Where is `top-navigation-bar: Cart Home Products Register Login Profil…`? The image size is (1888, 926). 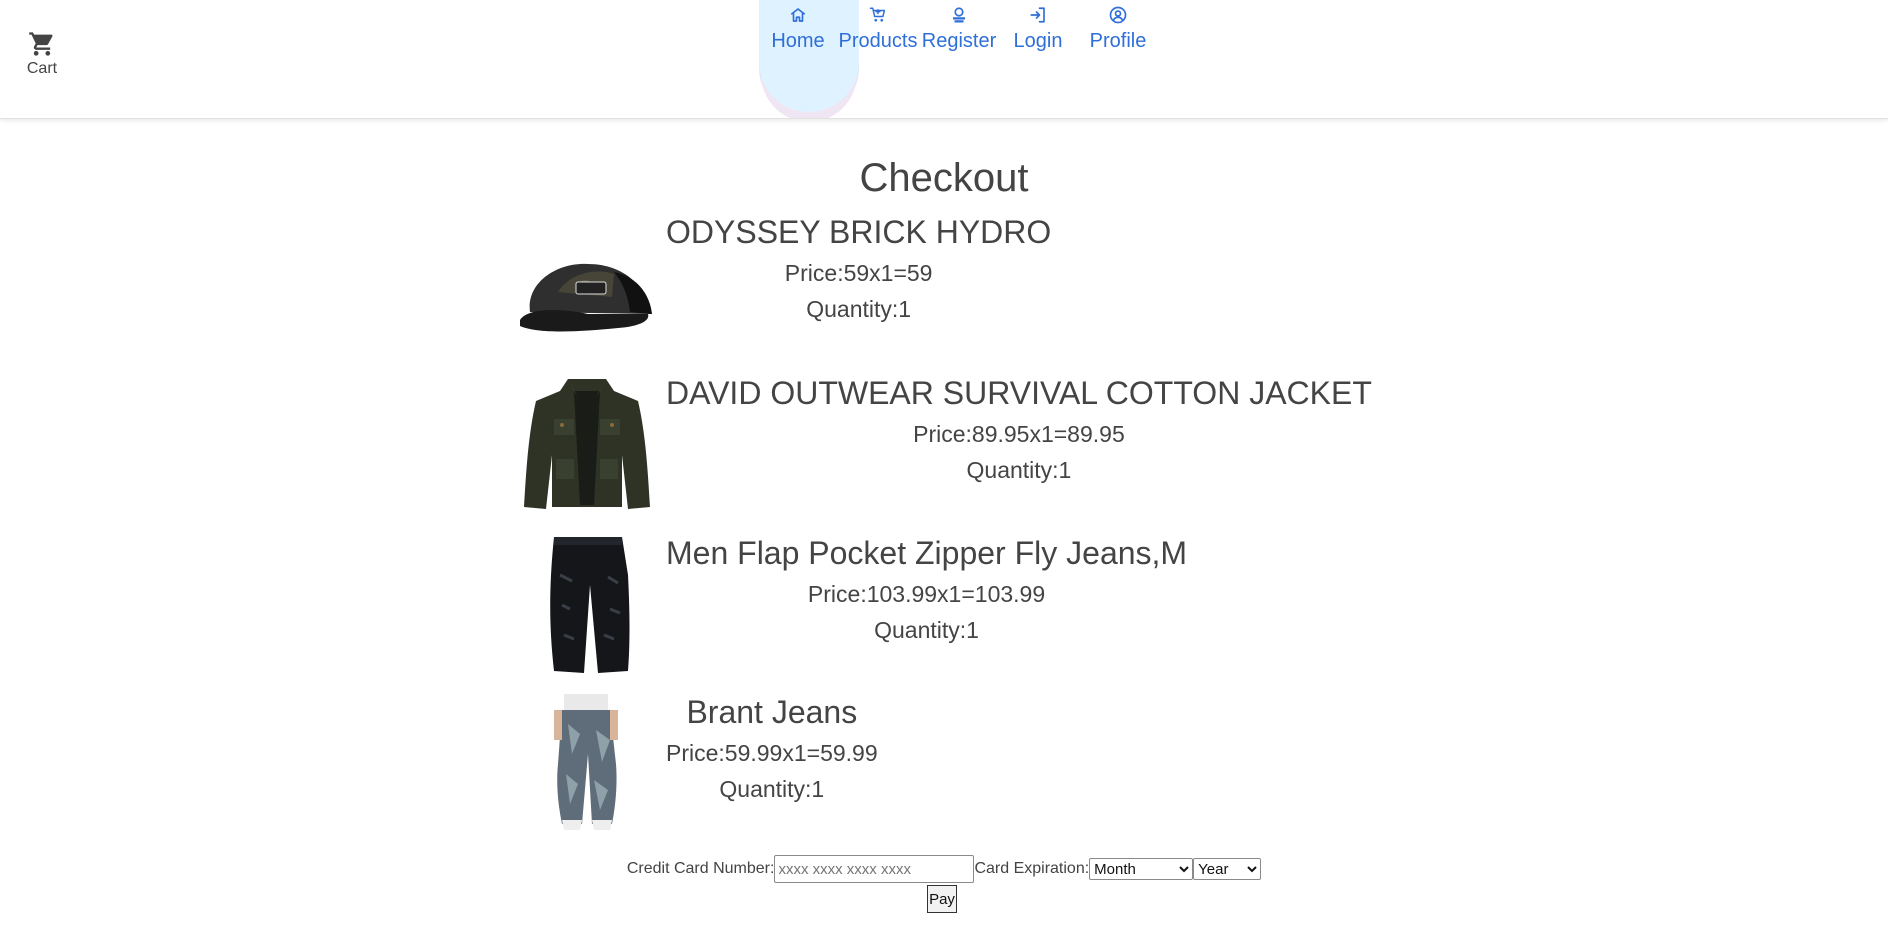
top-navigation-bar: Cart Home Products Register Login Profil… is located at coordinates (944, 59).